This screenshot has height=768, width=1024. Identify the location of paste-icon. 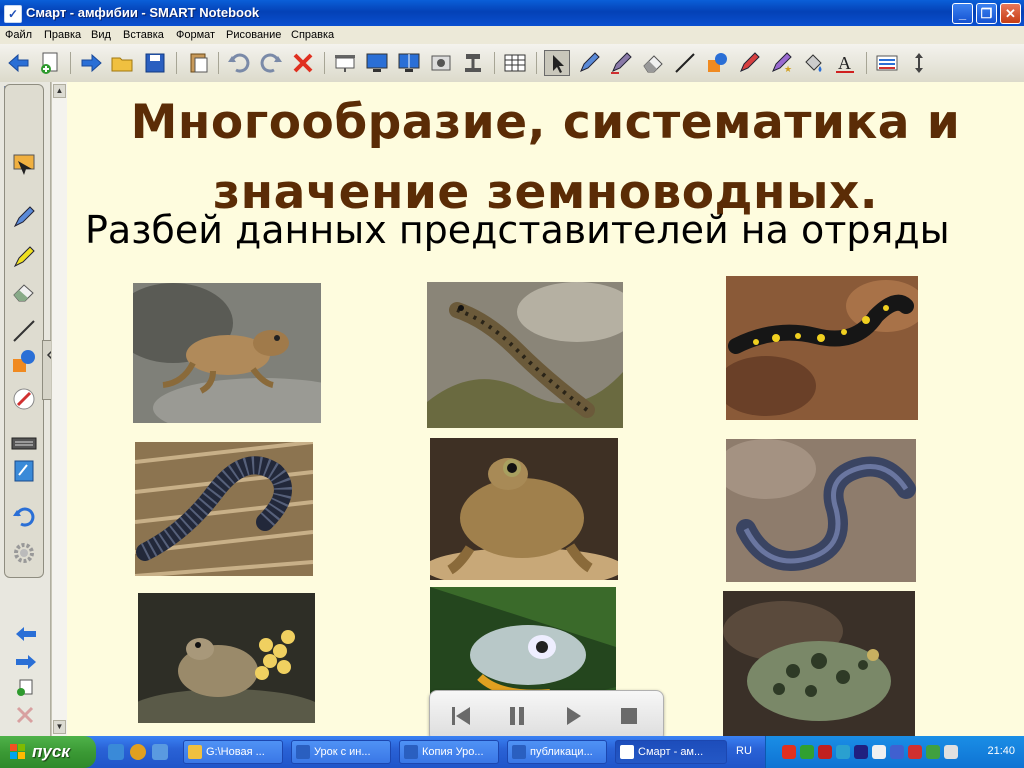
(199, 63).